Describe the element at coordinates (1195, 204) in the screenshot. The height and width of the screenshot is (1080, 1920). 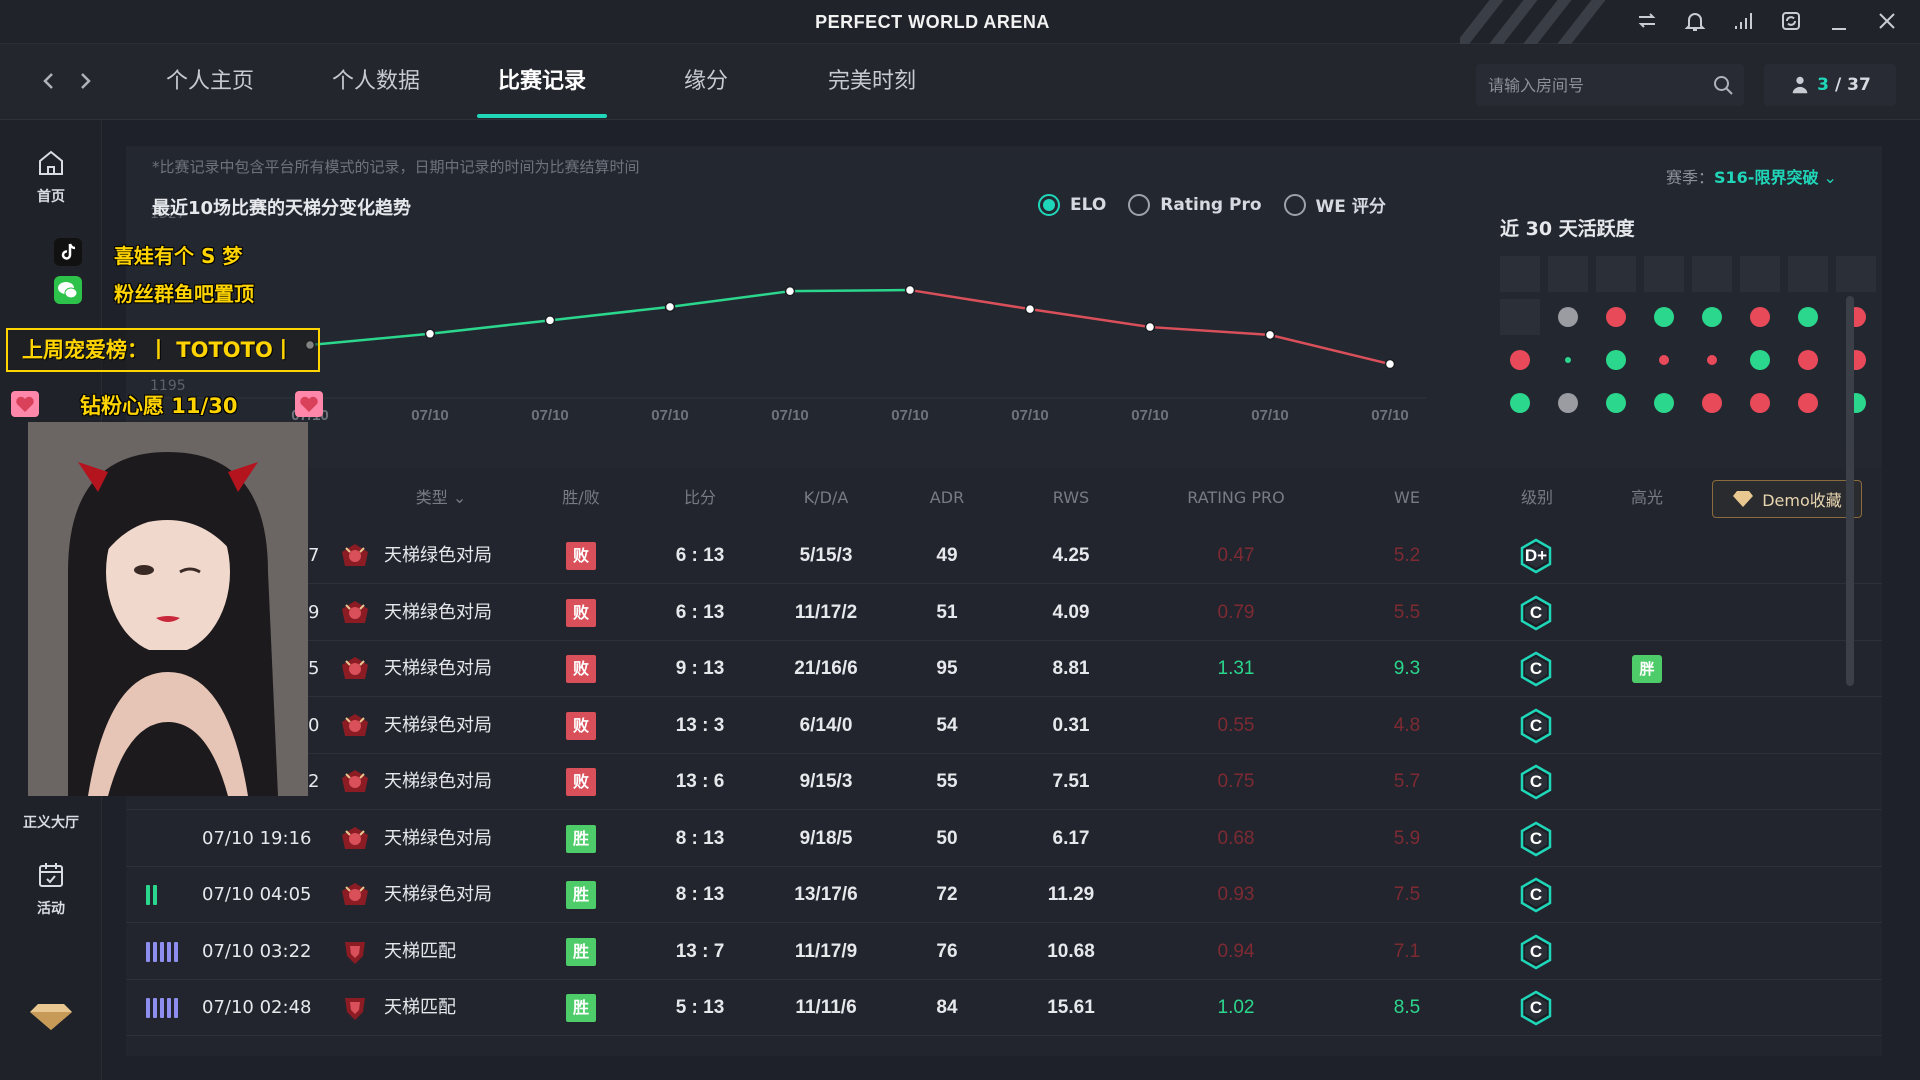
I see `radio-rating-pro: Rating Pro` at that location.